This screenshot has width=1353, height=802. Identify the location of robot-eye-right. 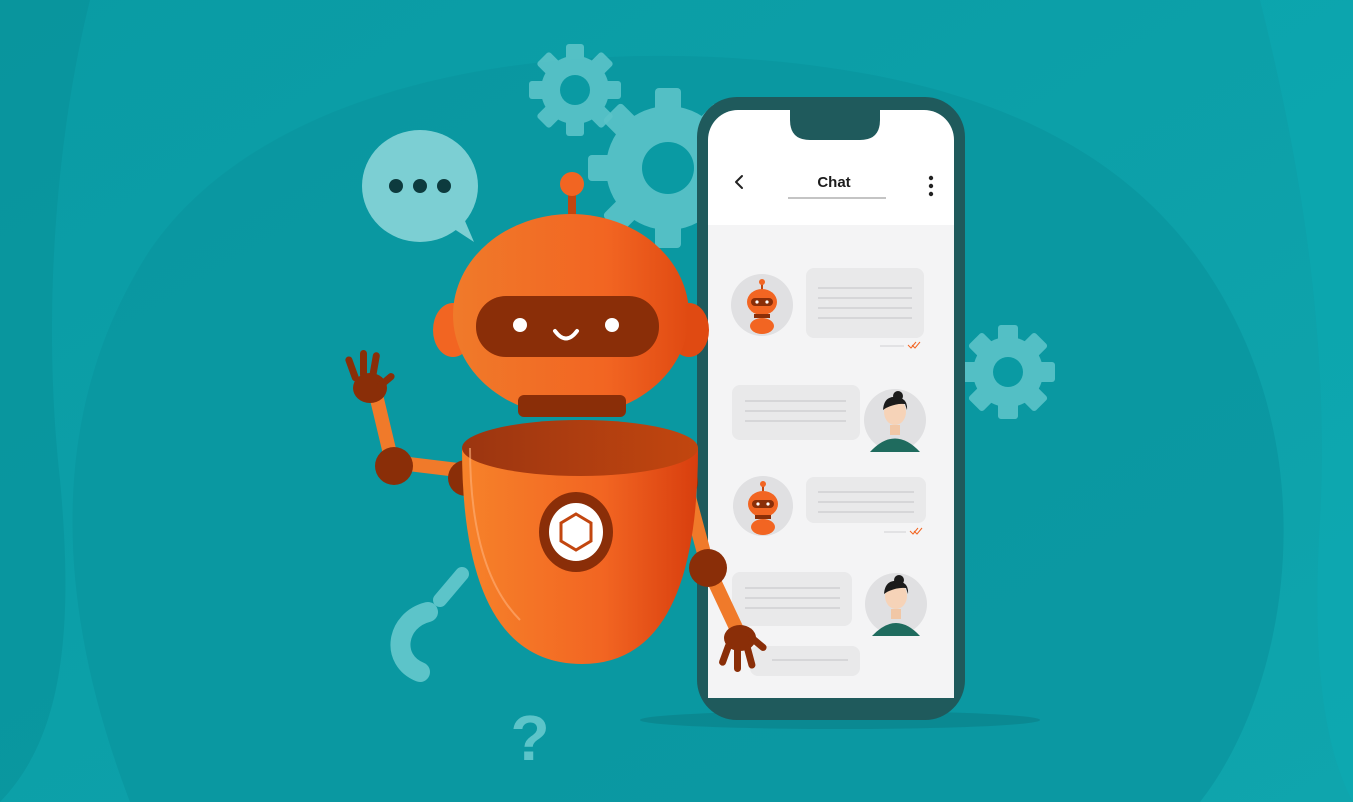
(612, 325).